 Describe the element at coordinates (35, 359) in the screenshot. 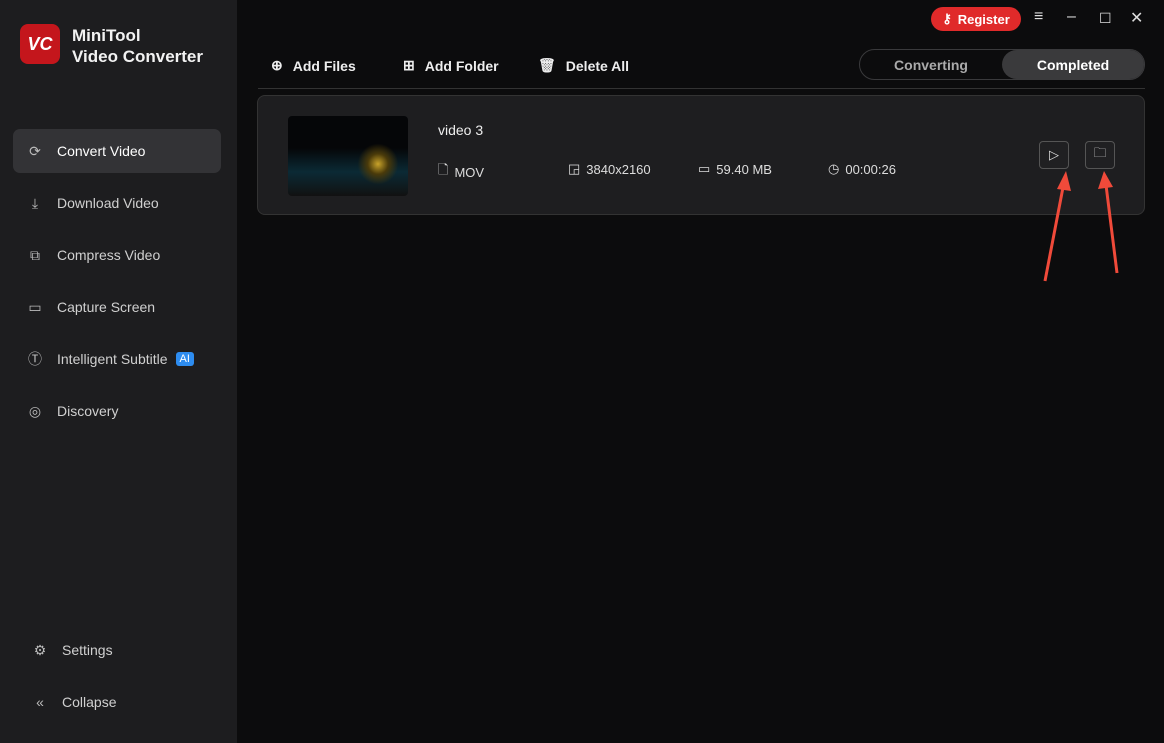

I see `subtitle-icon: Ⓣ` at that location.